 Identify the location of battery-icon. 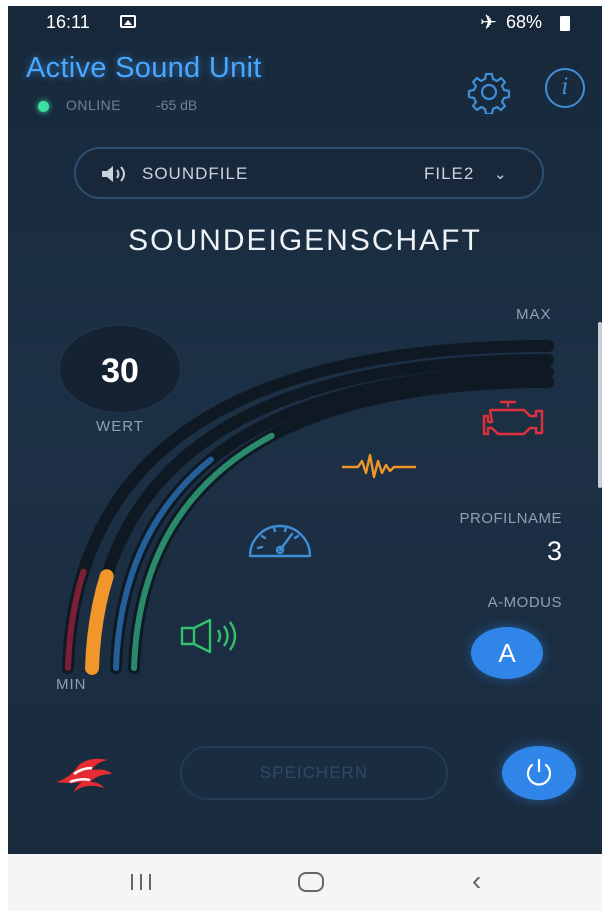
(565, 23).